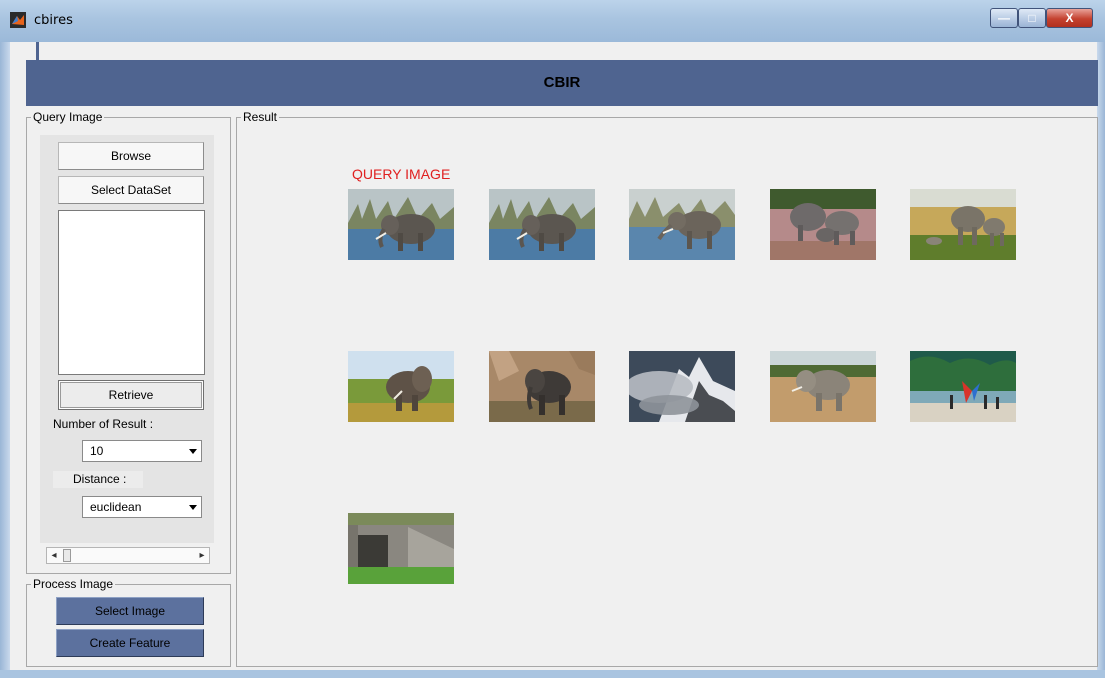 The height and width of the screenshot is (678, 1105). Describe the element at coordinates (128, 555) in the screenshot. I see `horizontal-scrollbar: ◂ ▸` at that location.